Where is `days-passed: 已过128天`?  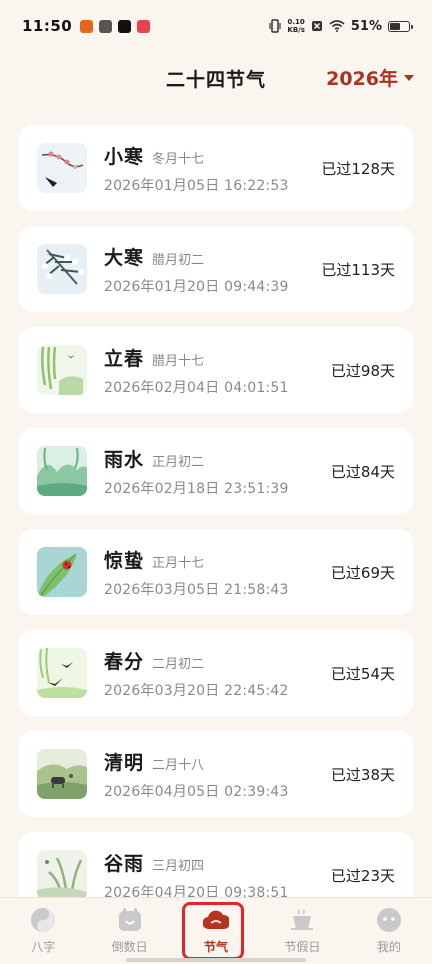
days-passed: 已过128天 is located at coordinates (358, 168).